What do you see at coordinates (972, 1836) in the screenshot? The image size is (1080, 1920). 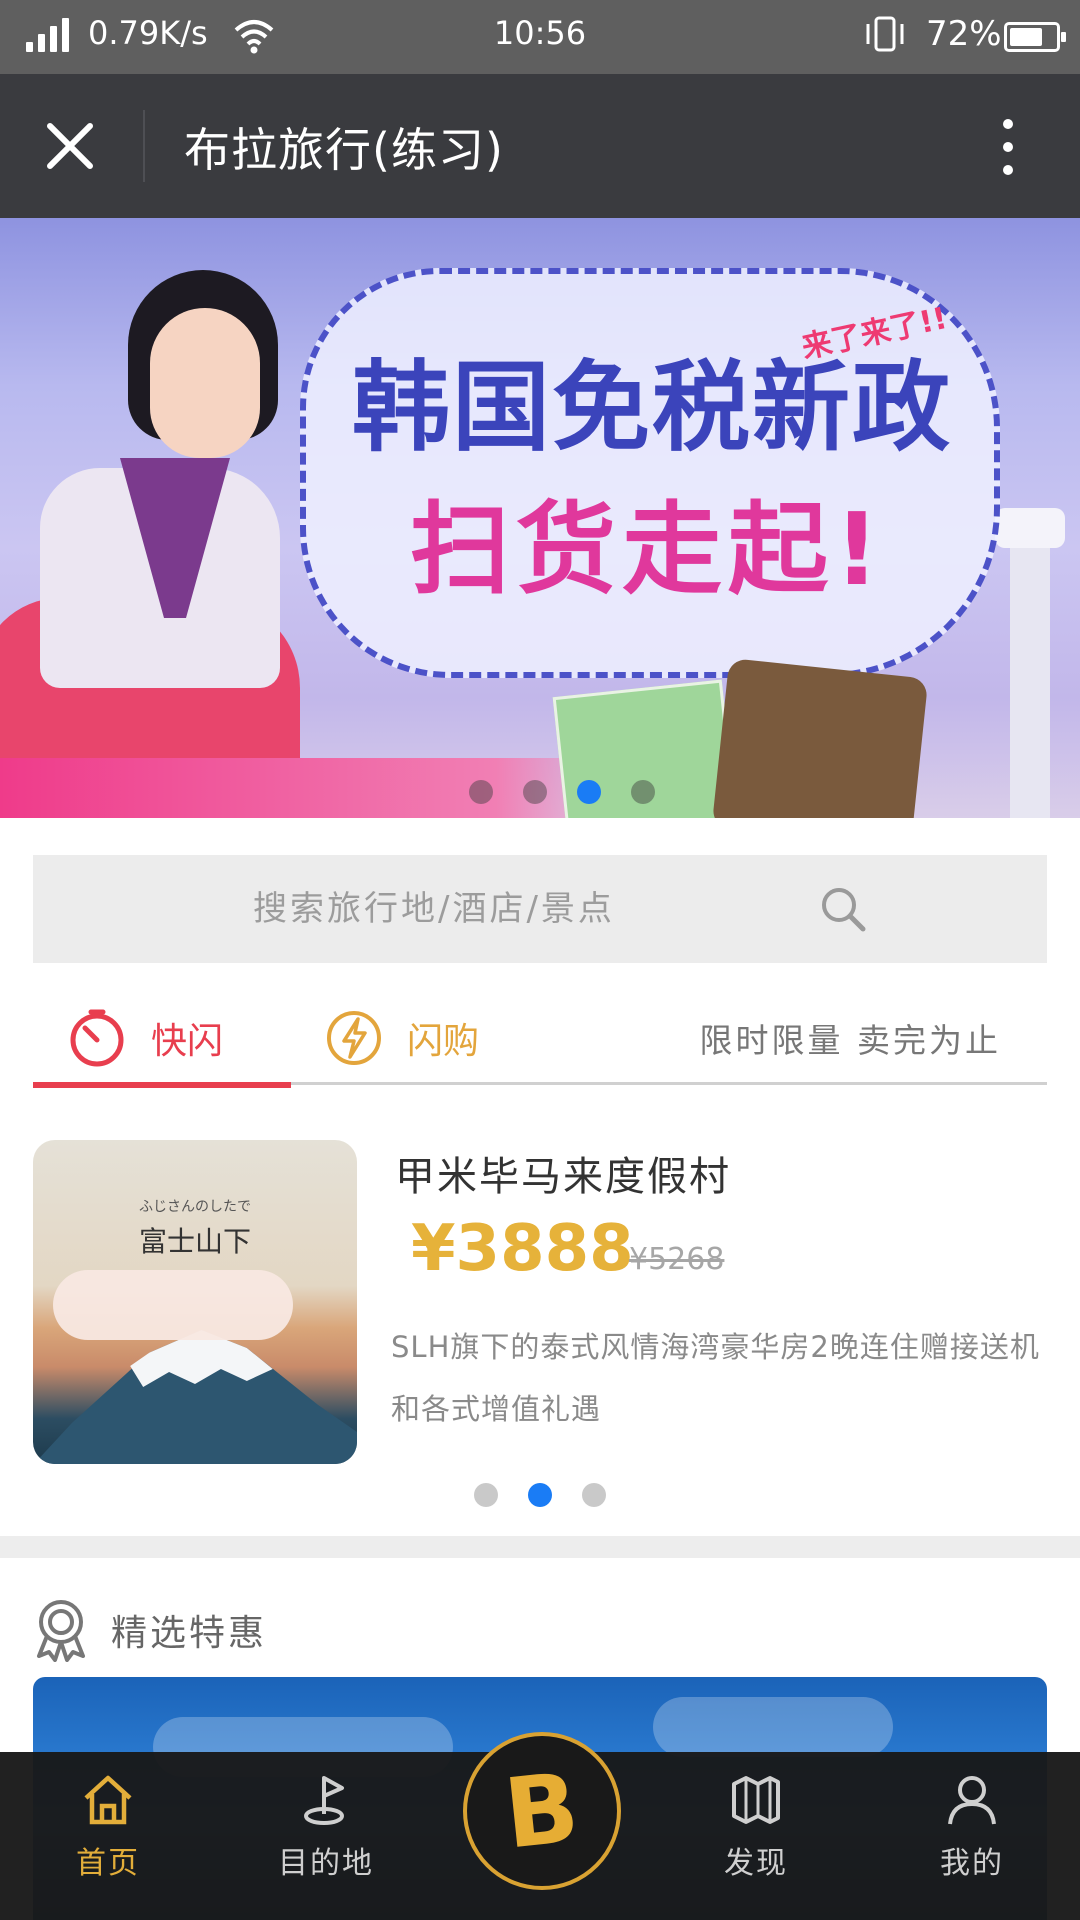 I see `nav-mine: 我的` at bounding box center [972, 1836].